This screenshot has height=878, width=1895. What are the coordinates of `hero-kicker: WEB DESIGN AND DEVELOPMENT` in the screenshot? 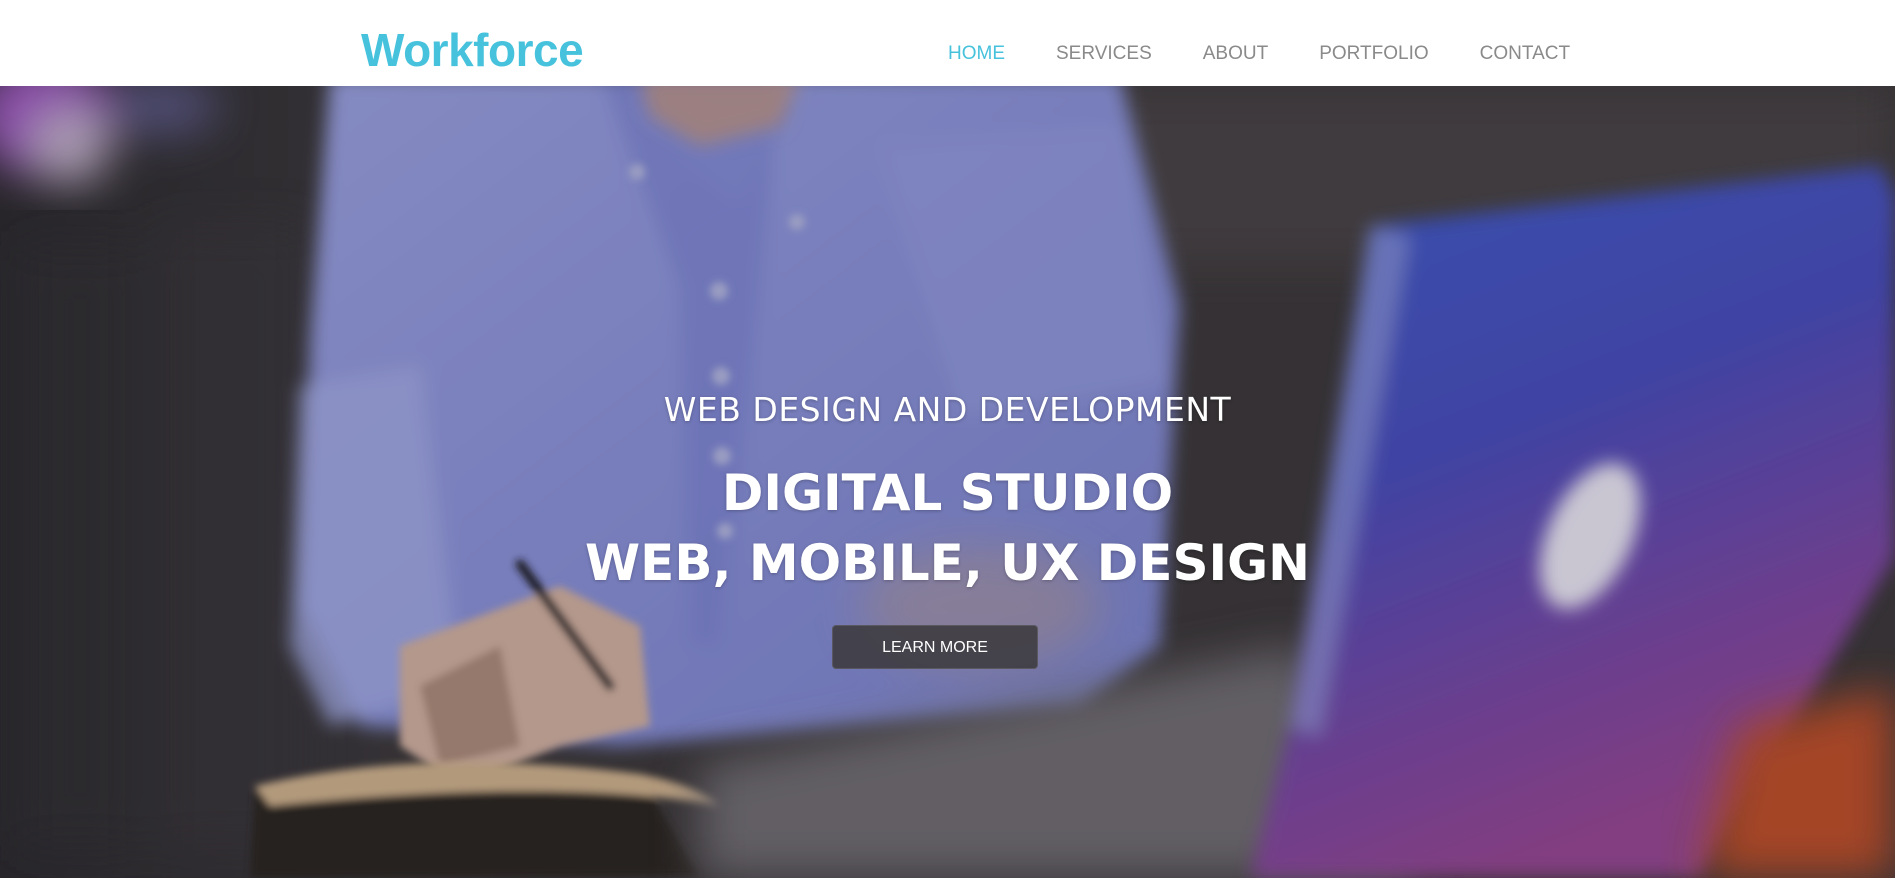 It's located at (947, 409).